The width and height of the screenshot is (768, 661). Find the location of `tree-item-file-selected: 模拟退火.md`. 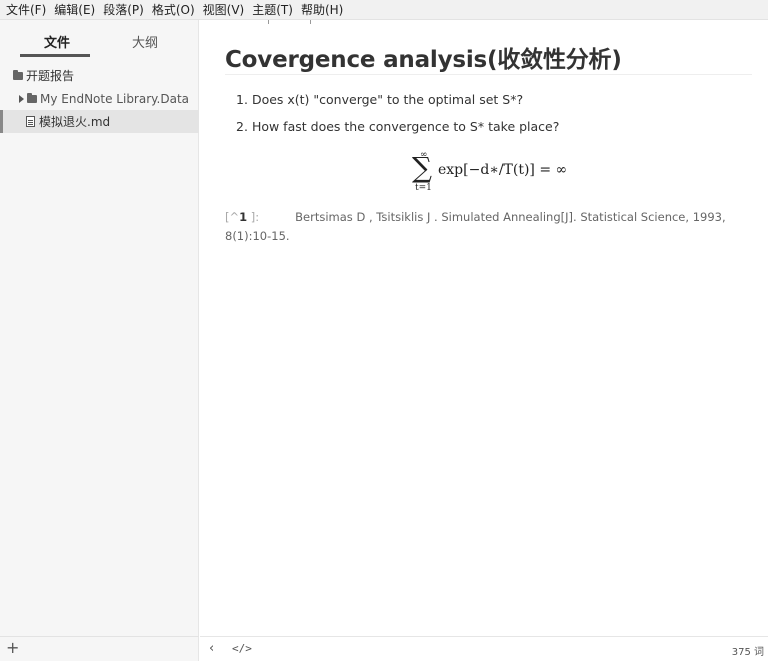

tree-item-file-selected: 模拟退火.md is located at coordinates (99, 121).